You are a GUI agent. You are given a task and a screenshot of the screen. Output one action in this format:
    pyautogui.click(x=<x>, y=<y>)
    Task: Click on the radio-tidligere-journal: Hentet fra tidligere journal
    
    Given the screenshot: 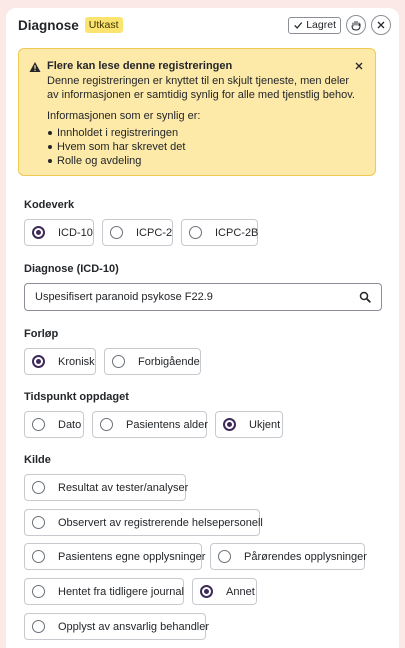 What is the action you would take?
    pyautogui.click(x=104, y=591)
    